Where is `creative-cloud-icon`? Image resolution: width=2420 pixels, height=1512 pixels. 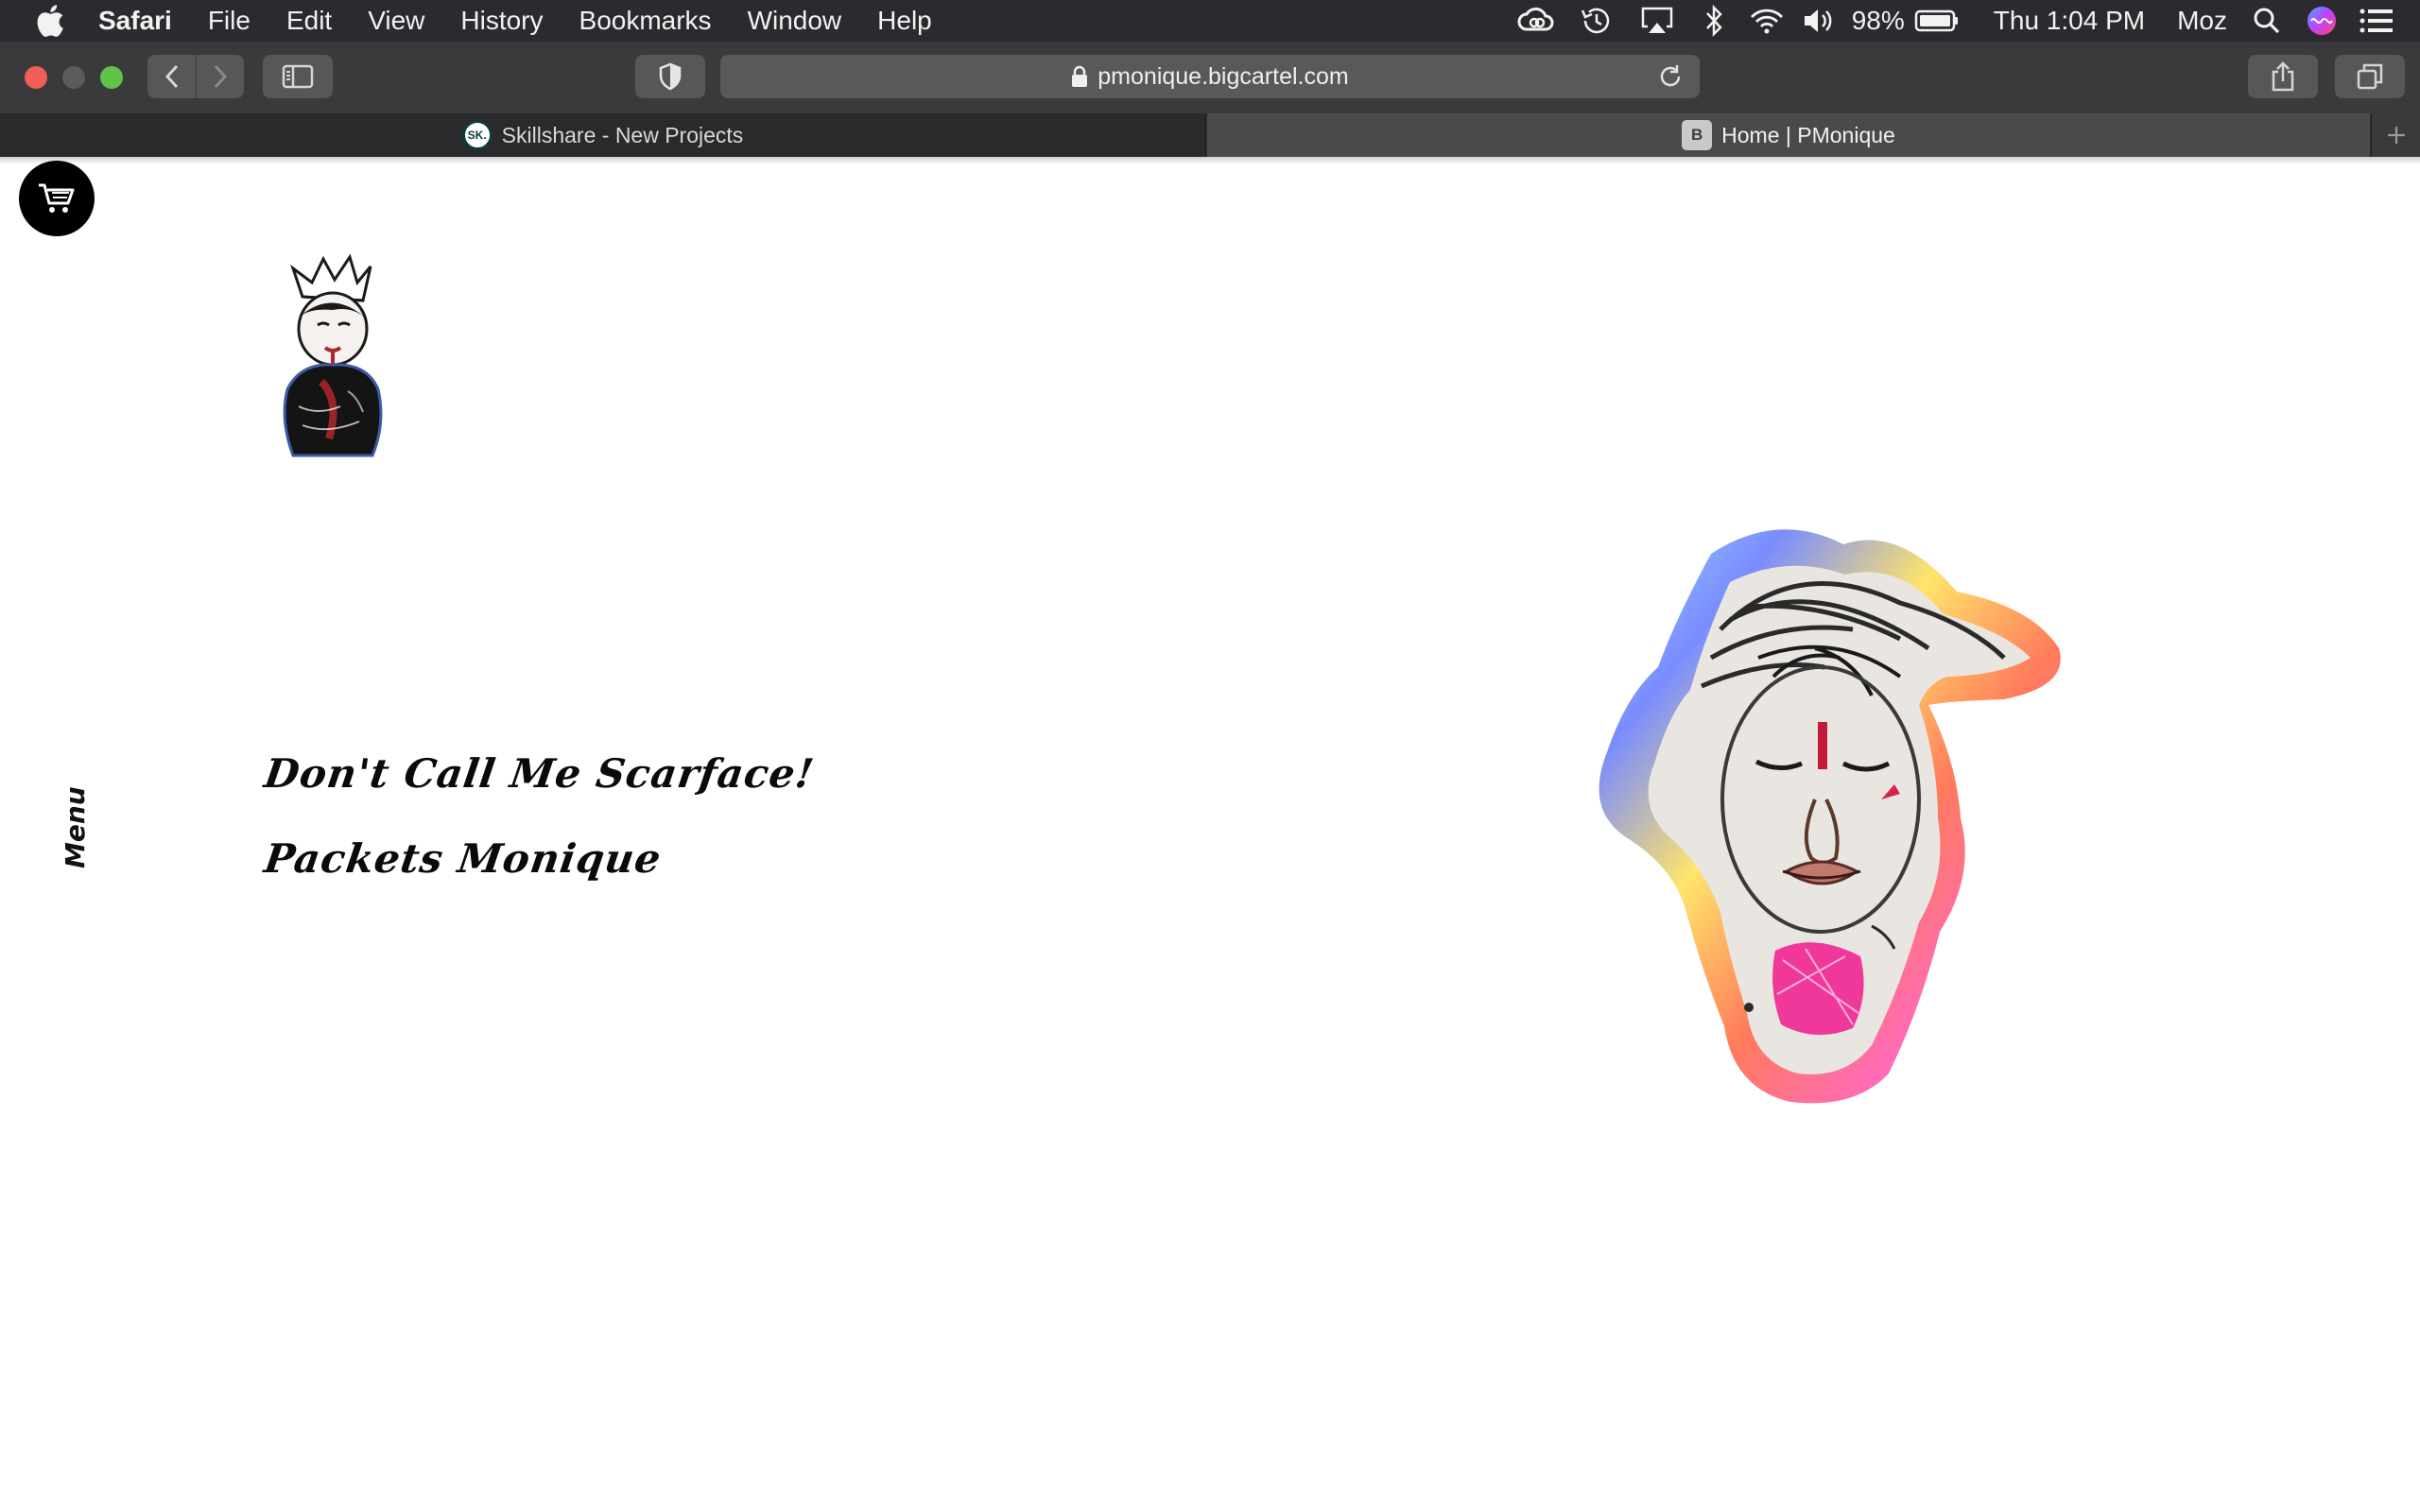 creative-cloud-icon is located at coordinates (1536, 21).